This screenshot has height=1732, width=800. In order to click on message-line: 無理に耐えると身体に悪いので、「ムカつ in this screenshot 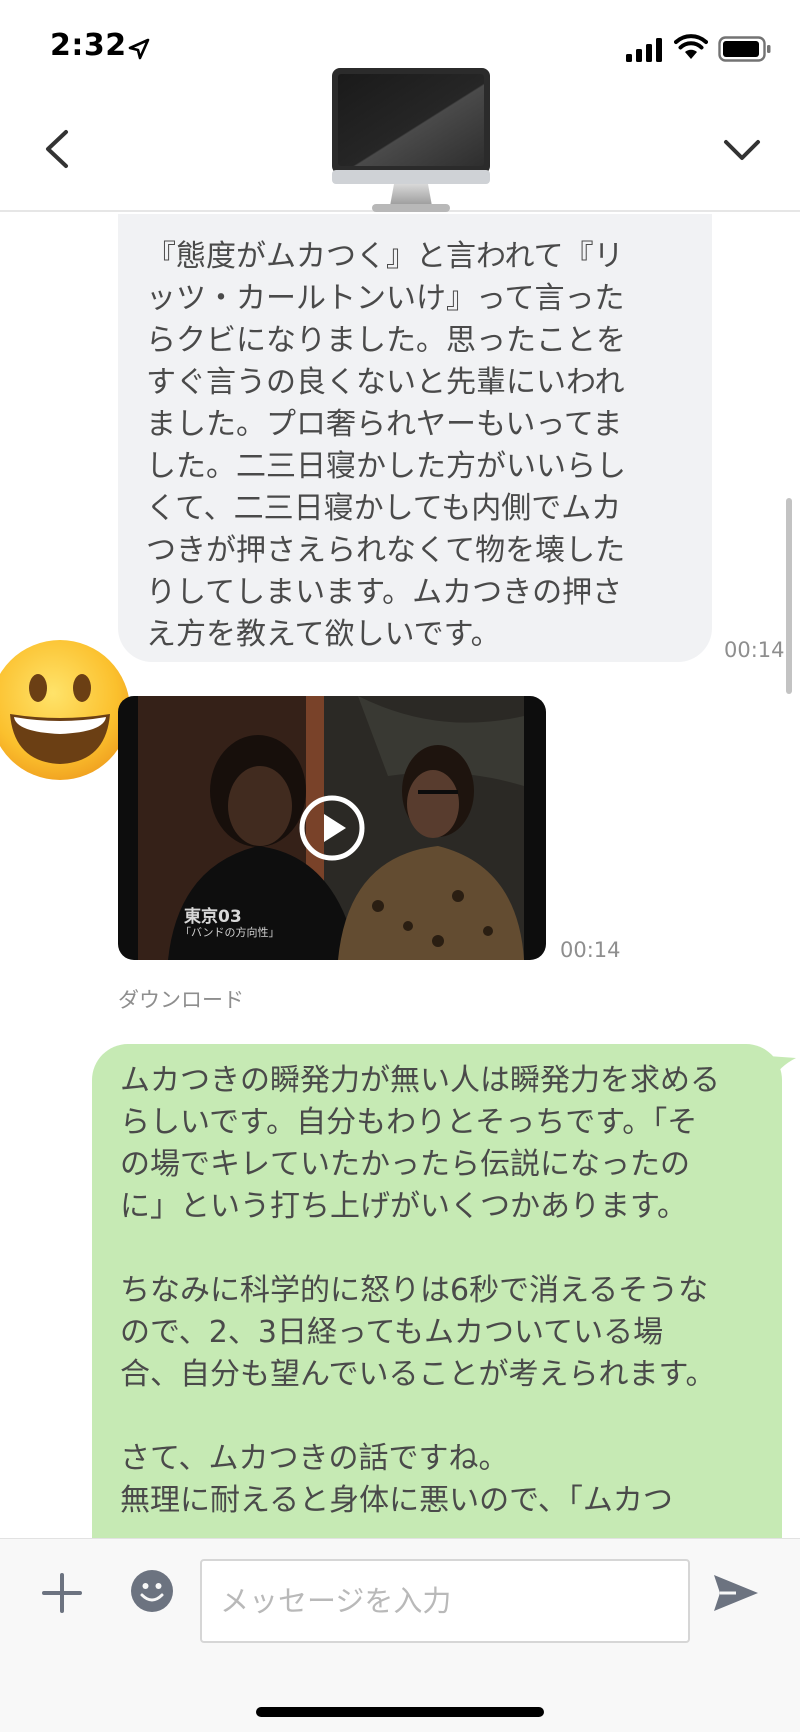, I will do `click(396, 1500)`.